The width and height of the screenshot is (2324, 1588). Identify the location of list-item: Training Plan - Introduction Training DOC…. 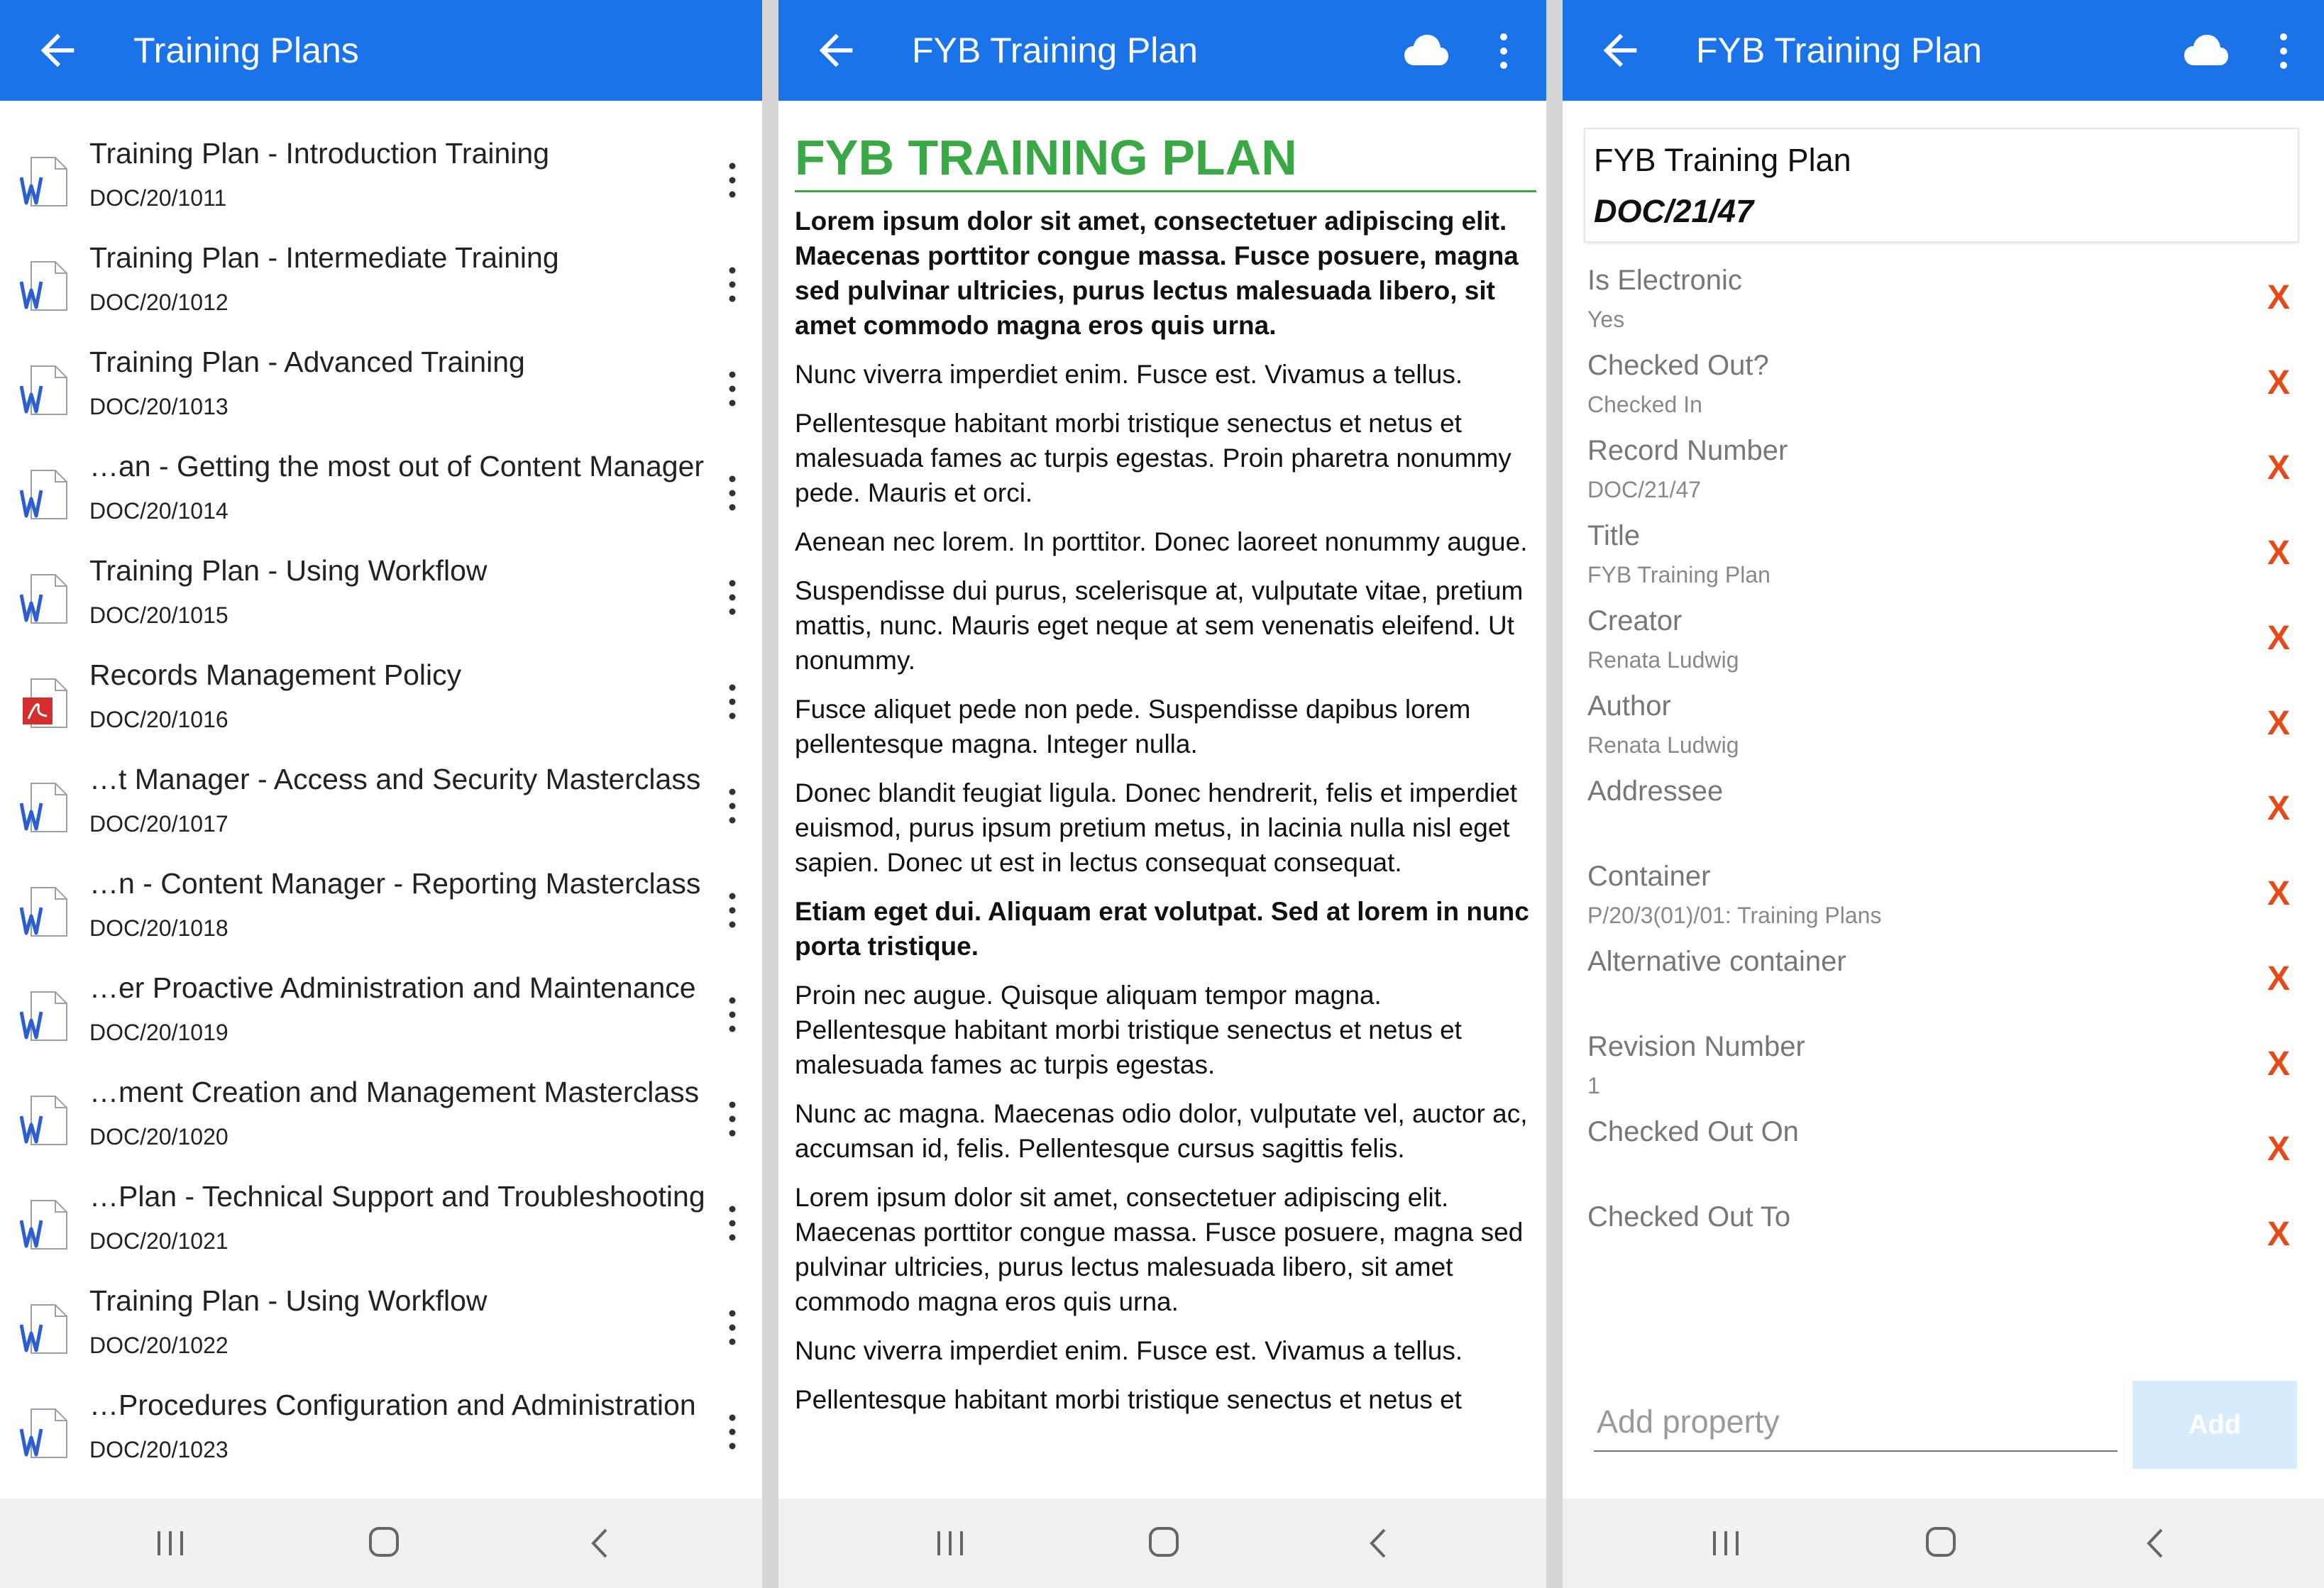
(381, 180).